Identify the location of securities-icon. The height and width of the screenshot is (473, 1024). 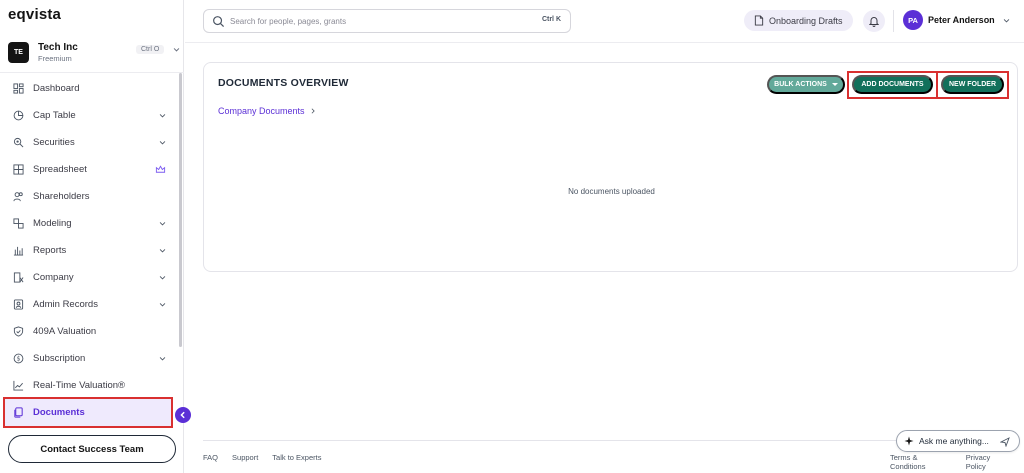
(18, 143).